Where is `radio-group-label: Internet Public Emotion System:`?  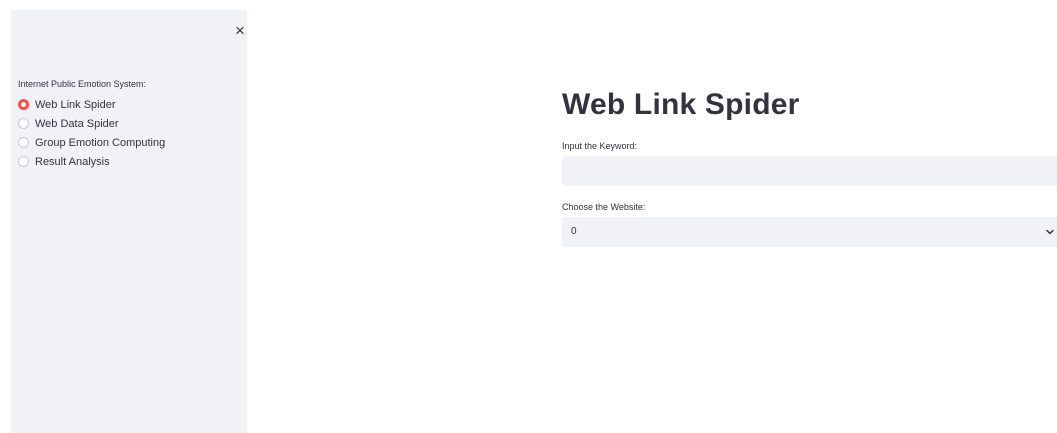 radio-group-label: Internet Public Emotion System: is located at coordinates (82, 84).